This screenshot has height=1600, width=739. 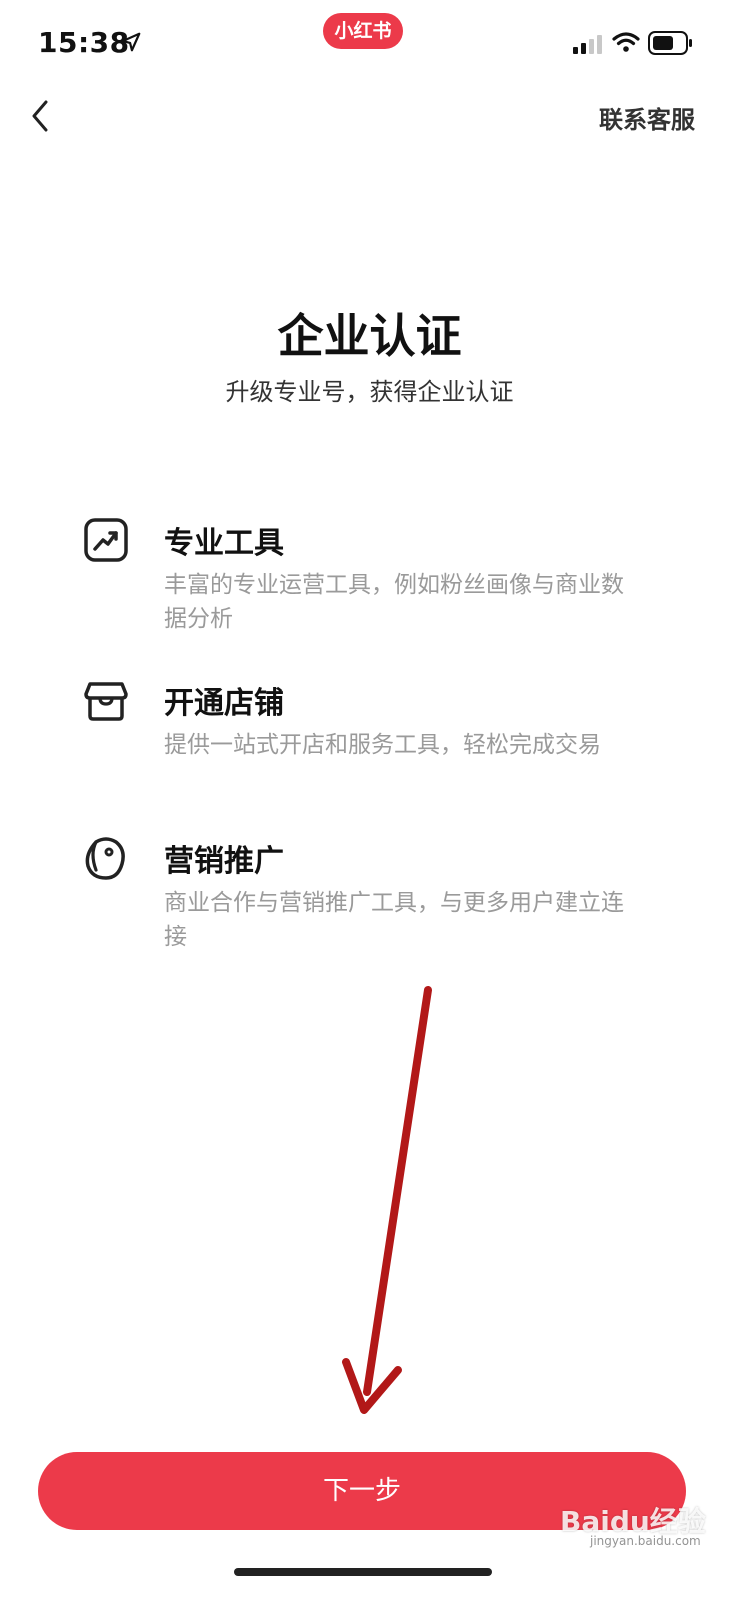 What do you see at coordinates (42, 116) in the screenshot?
I see `chevron-left-icon` at bounding box center [42, 116].